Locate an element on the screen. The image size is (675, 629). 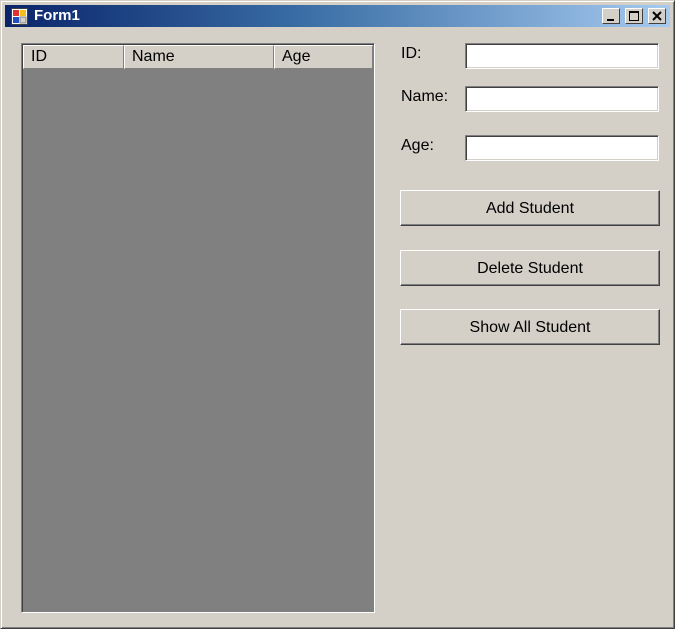
column-header-name: Name is located at coordinates (199, 57).